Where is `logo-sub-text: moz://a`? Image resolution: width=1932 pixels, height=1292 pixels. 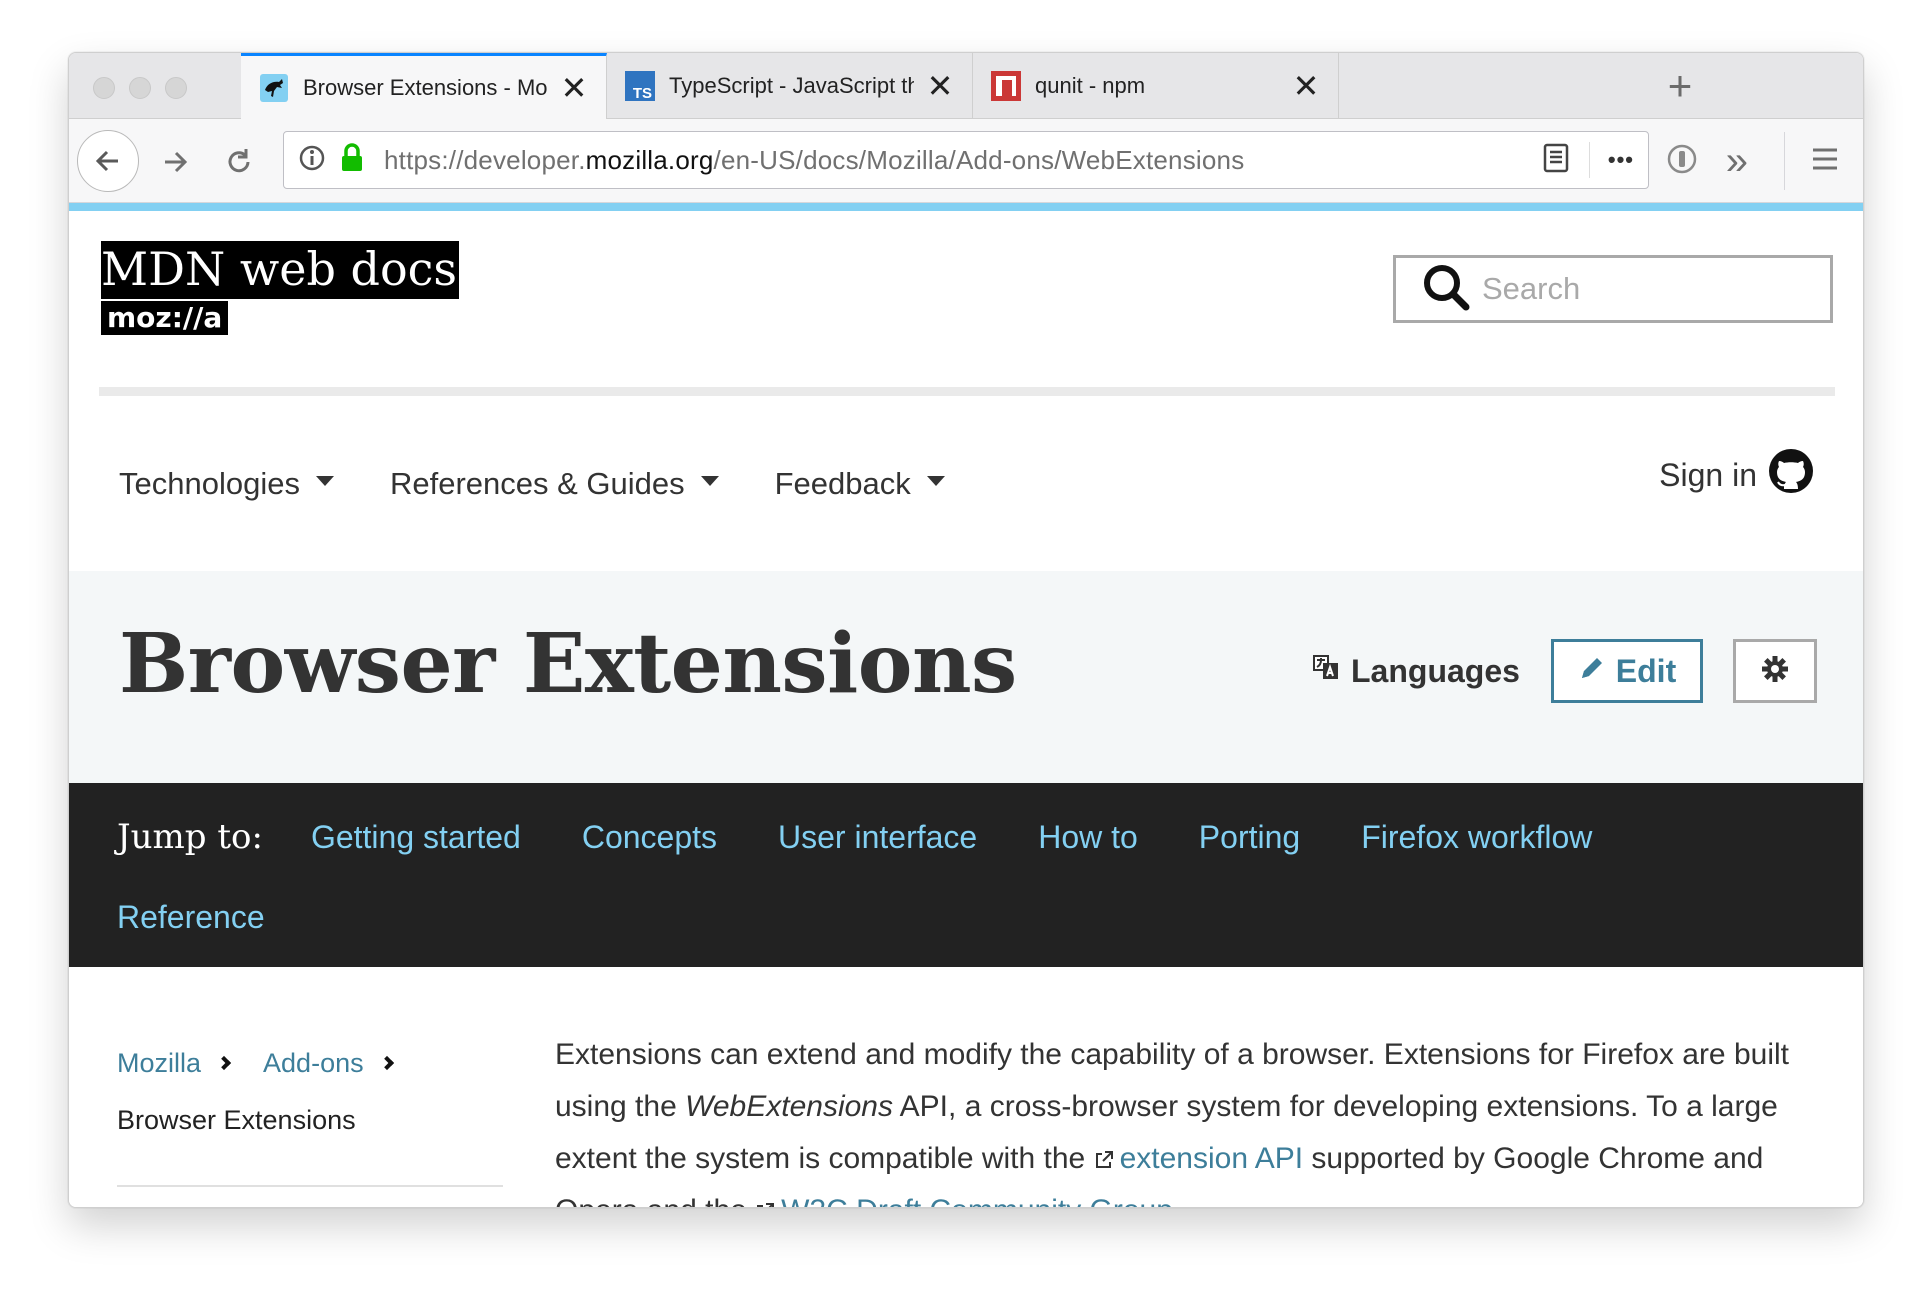 logo-sub-text: moz://a is located at coordinates (165, 318).